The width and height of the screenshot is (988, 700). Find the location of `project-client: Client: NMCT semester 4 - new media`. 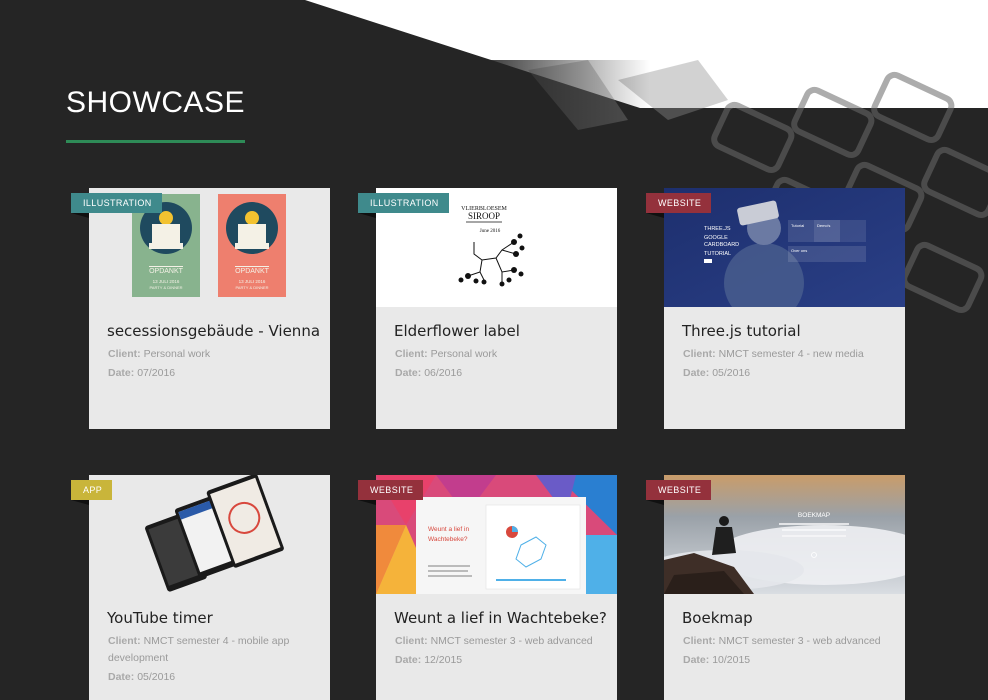

project-client: Client: NMCT semester 4 - new media is located at coordinates (788, 354).